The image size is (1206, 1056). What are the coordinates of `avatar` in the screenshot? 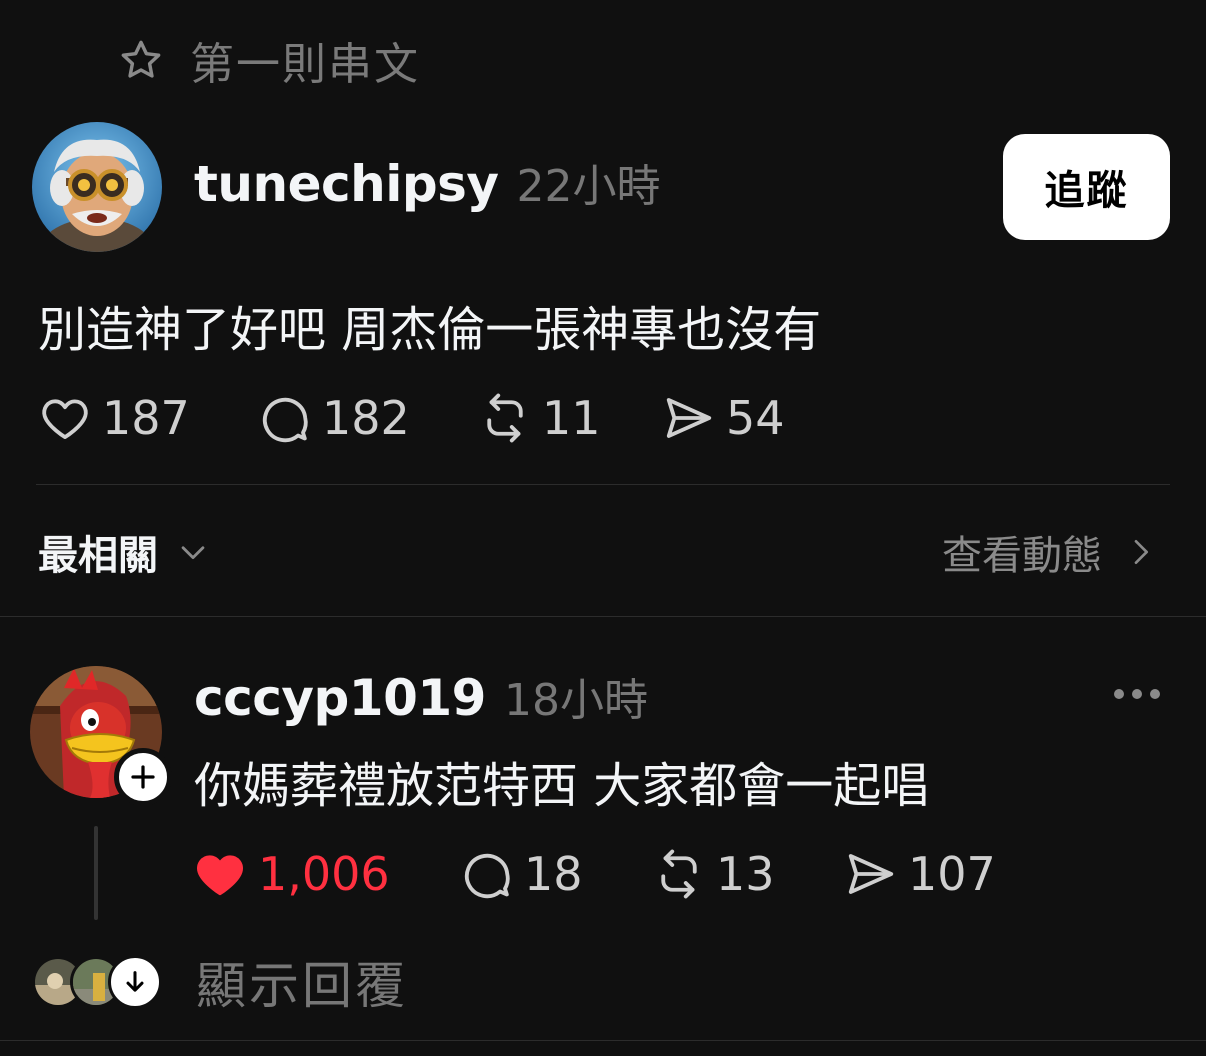 It's located at (97, 187).